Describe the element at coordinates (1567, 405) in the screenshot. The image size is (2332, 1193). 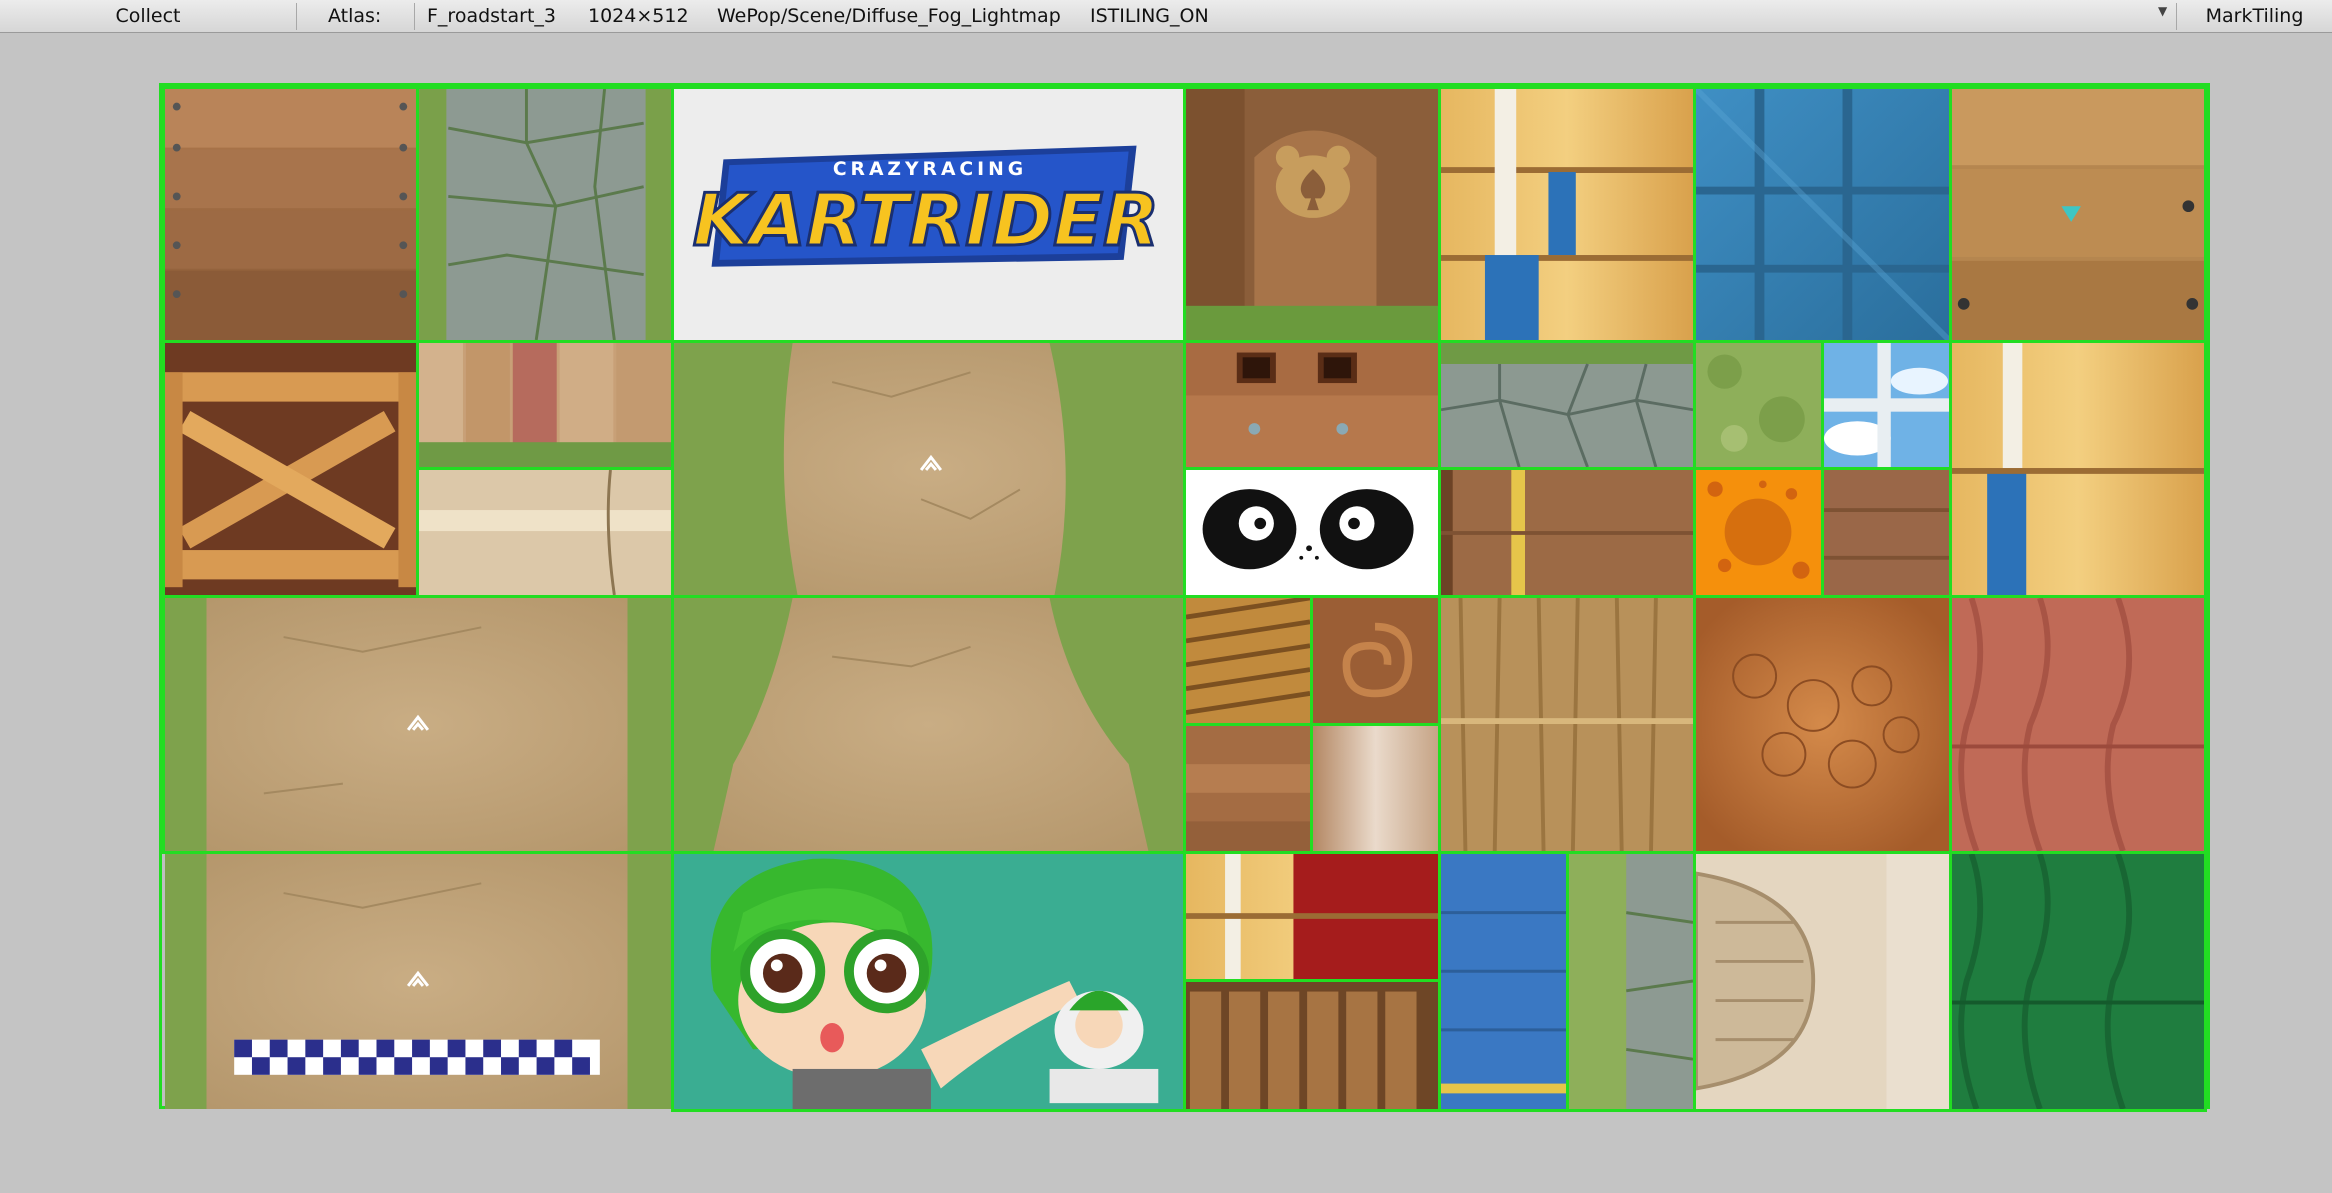
I see `stone-wall-texture` at that location.